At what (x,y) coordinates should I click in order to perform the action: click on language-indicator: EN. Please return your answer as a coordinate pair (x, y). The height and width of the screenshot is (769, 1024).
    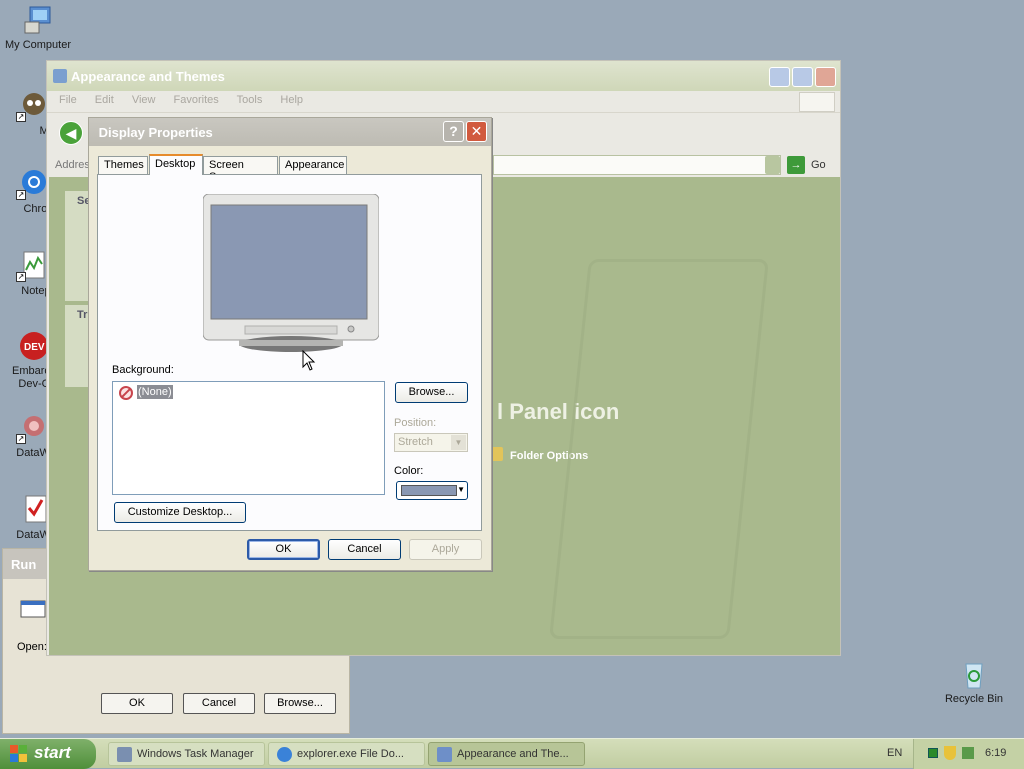
    Looking at the image, I should click on (894, 753).